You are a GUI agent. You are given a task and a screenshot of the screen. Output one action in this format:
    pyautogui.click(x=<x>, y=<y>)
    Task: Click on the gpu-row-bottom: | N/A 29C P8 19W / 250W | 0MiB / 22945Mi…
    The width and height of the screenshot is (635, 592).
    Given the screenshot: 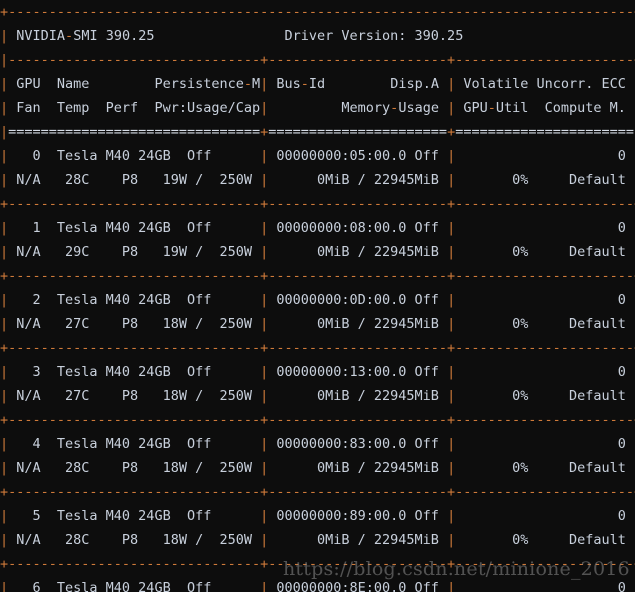 What is the action you would take?
    pyautogui.click(x=317, y=252)
    